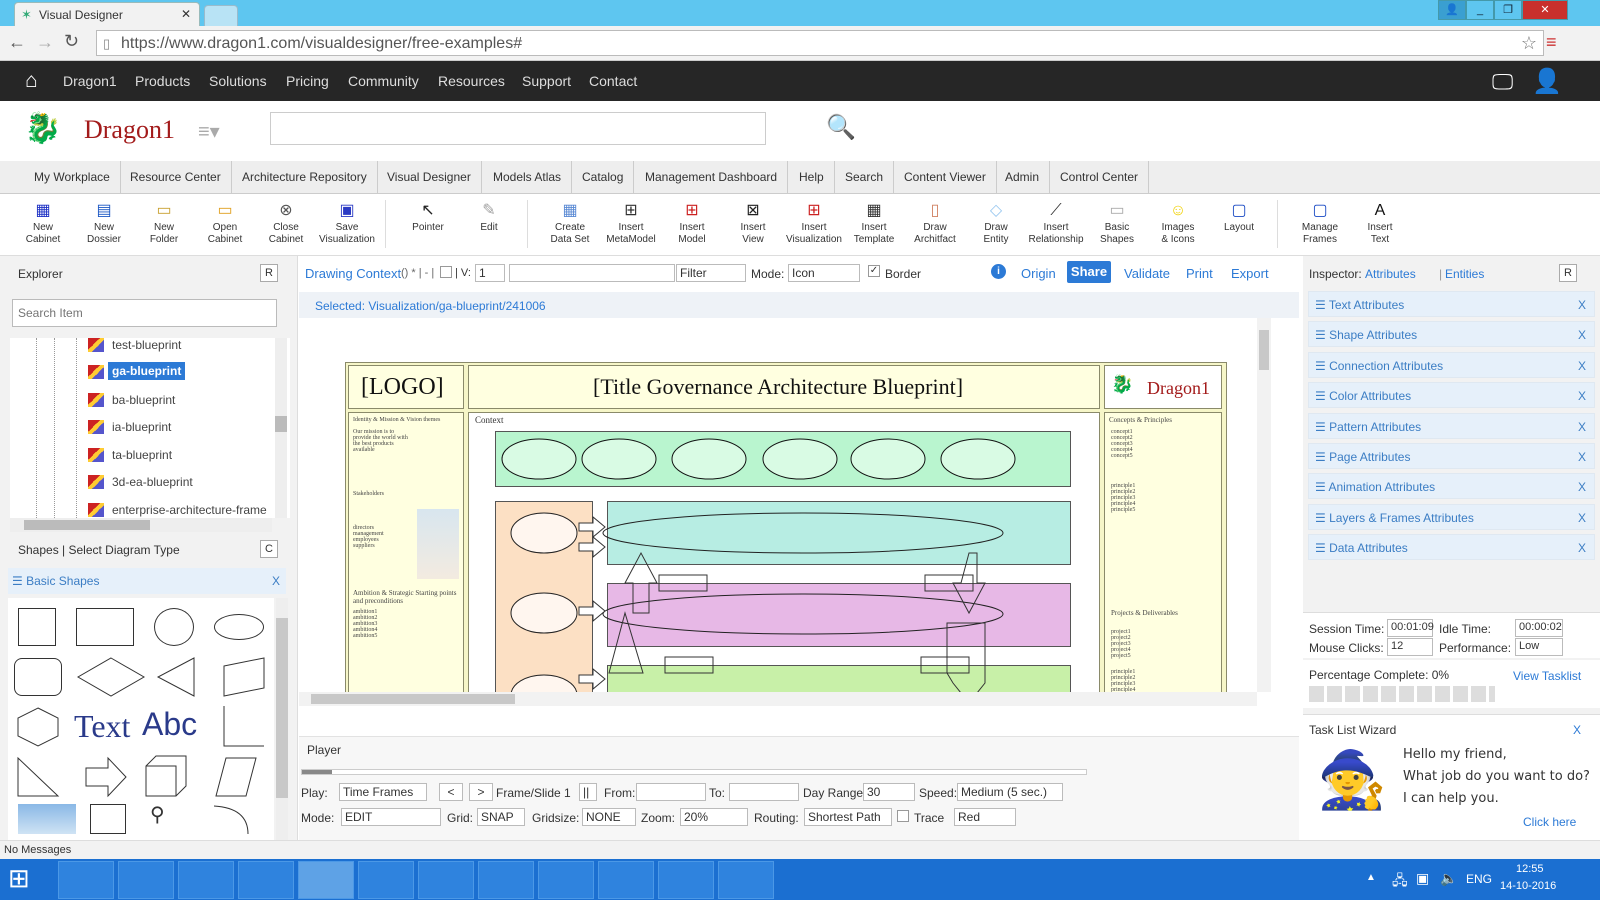 The width and height of the screenshot is (1600, 900). I want to click on nav-solutions: Solutions, so click(238, 81).